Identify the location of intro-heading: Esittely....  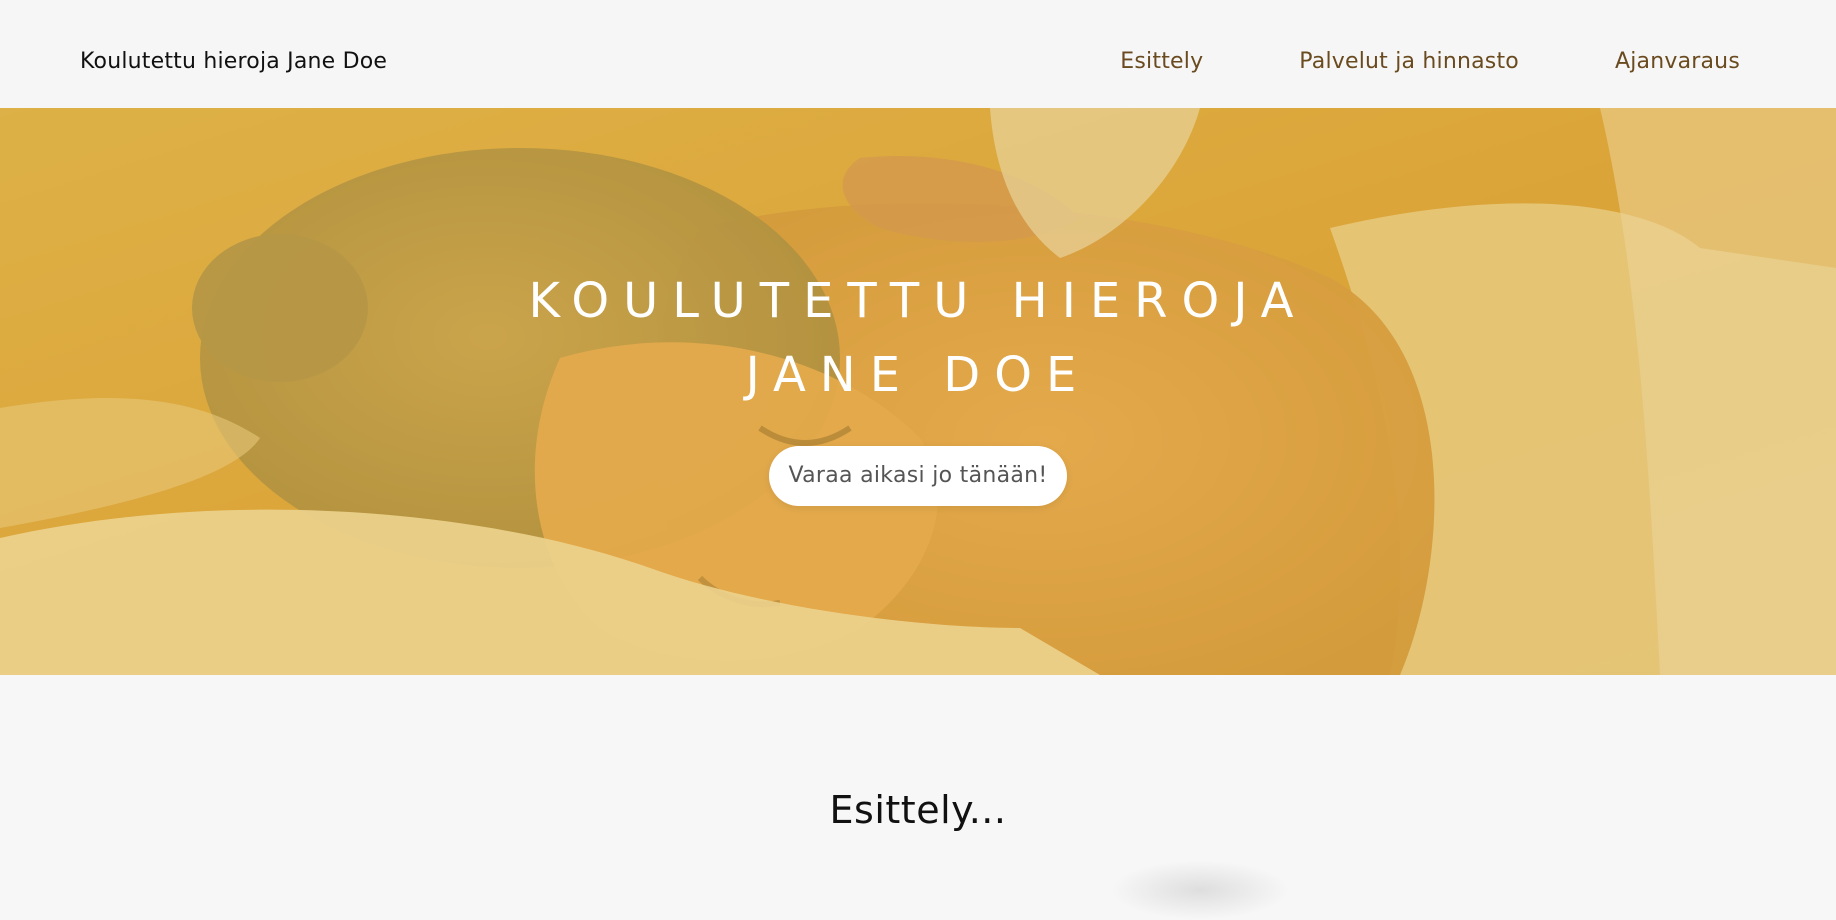
(918, 810).